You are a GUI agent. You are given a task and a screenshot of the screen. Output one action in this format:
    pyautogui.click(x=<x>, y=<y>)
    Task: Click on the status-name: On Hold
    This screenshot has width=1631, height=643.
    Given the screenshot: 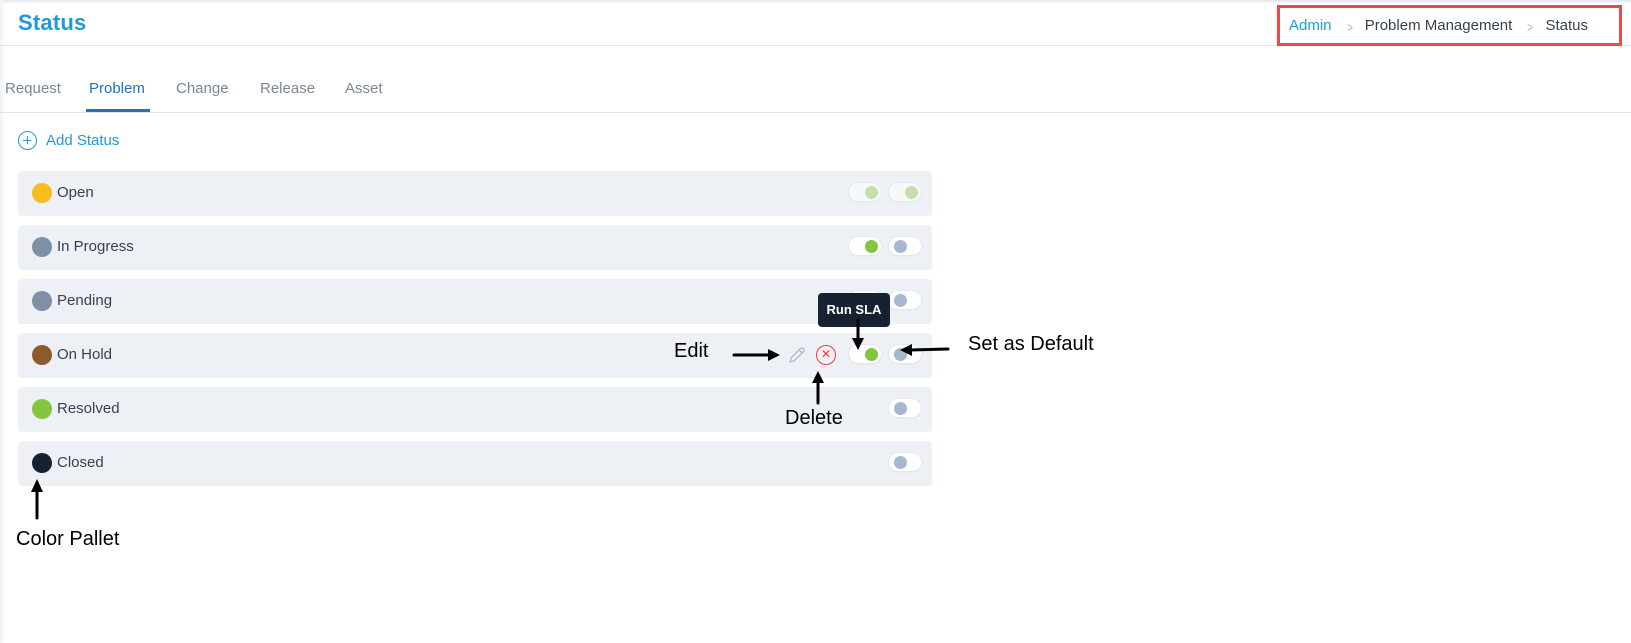 What is the action you would take?
    pyautogui.click(x=85, y=354)
    